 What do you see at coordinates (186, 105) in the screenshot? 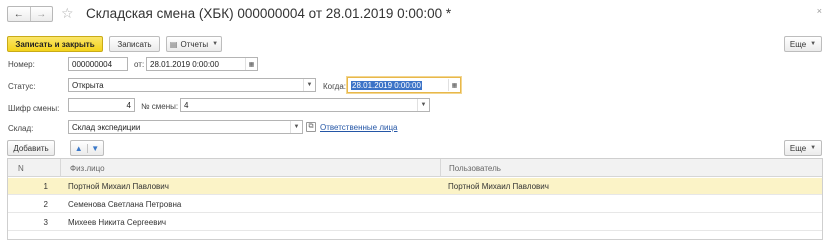
I see `shift-number-value: 4` at bounding box center [186, 105].